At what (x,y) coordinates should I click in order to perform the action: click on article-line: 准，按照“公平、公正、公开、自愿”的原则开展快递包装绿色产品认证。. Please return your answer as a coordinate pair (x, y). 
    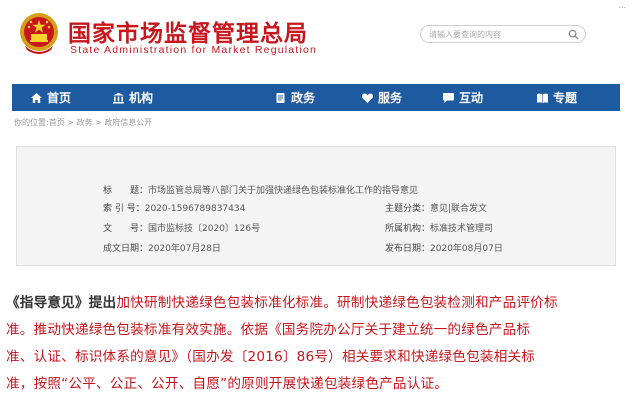
    Looking at the image, I should click on (227, 384).